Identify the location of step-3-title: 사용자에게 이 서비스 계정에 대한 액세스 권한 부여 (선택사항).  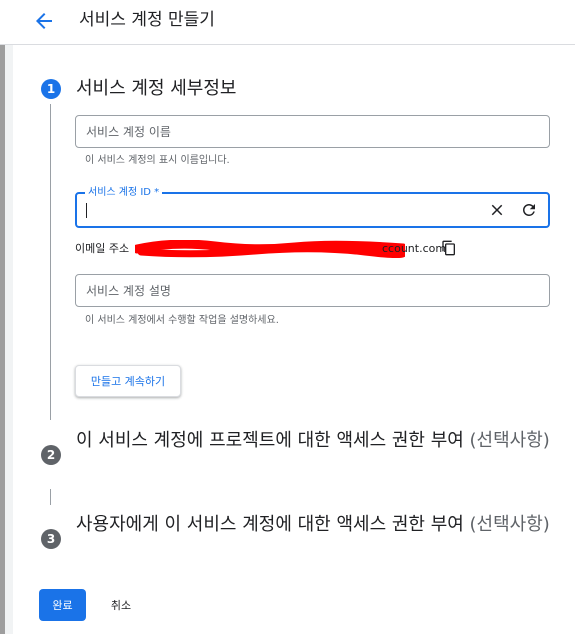
(313, 525).